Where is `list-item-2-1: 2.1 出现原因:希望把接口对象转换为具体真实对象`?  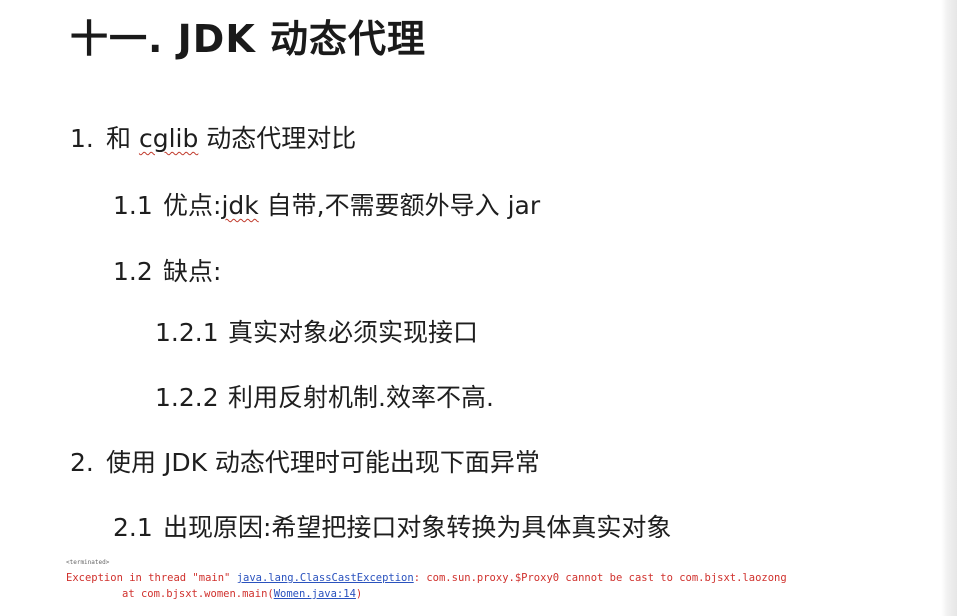
list-item-2-1: 2.1 出现原因:希望把接口对象转换为具体真实对象 is located at coordinates (392, 526).